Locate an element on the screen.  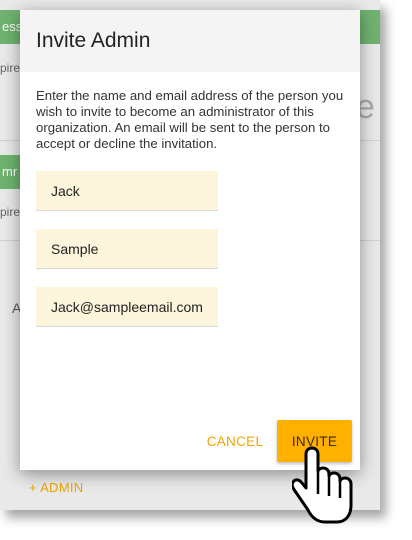
hand-pointer-icon is located at coordinates (322, 485).